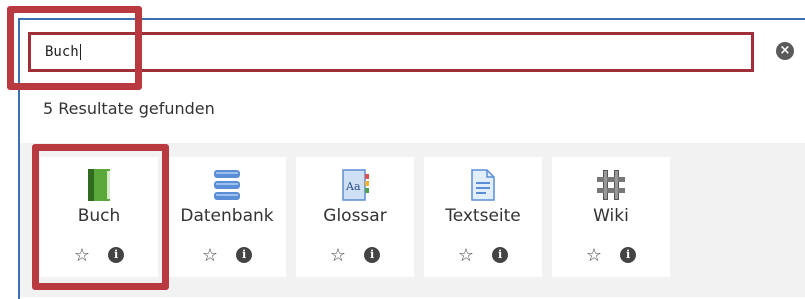 The image size is (805, 299). I want to click on glossary-icon: Aa, so click(355, 185).